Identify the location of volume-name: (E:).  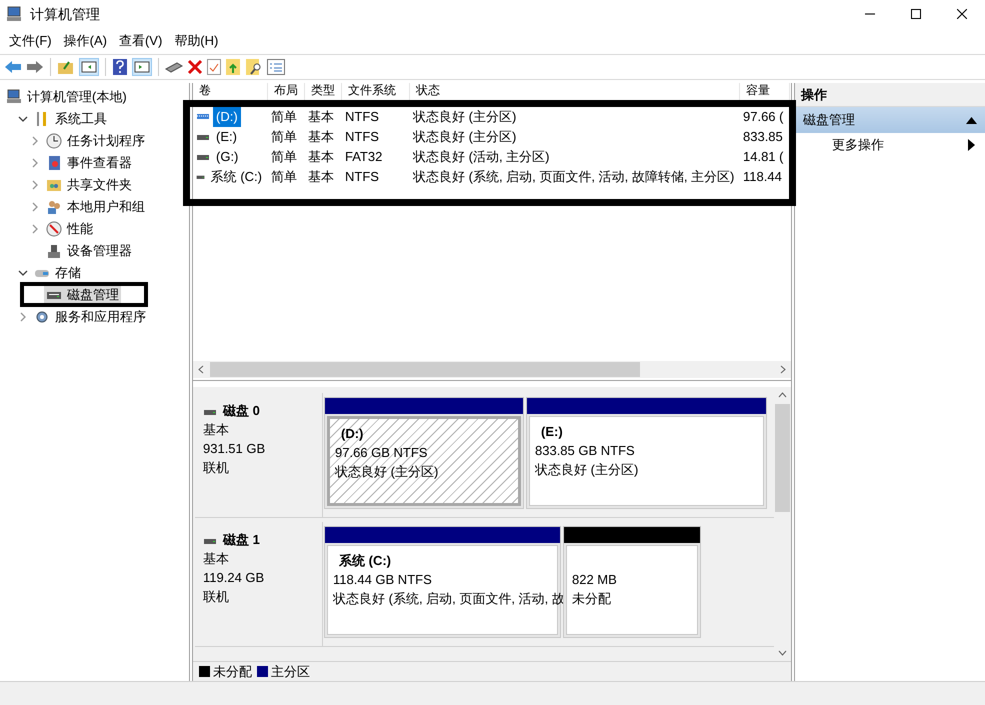
(226, 137).